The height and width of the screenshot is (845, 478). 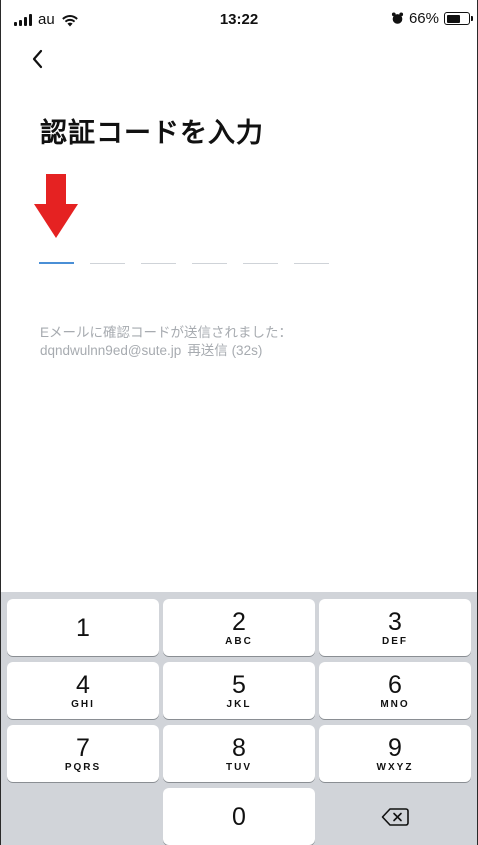 I want to click on backspace-icon, so click(x=395, y=816).